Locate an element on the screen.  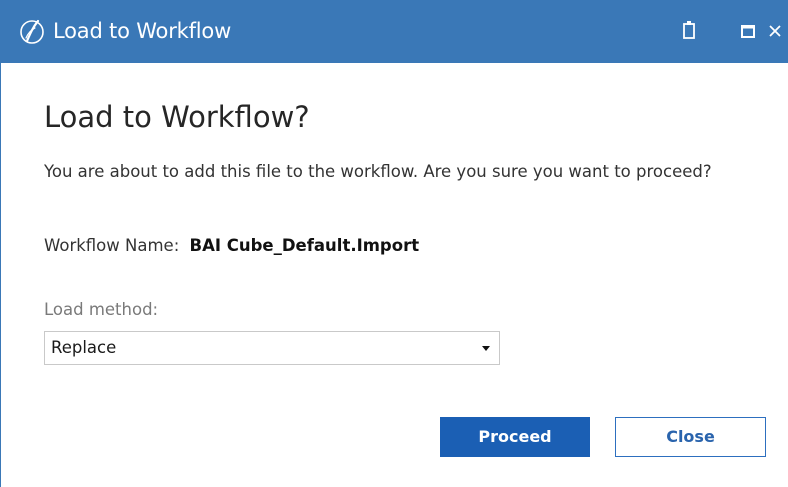
dialog-heading: Load to Workflow? is located at coordinates (177, 117).